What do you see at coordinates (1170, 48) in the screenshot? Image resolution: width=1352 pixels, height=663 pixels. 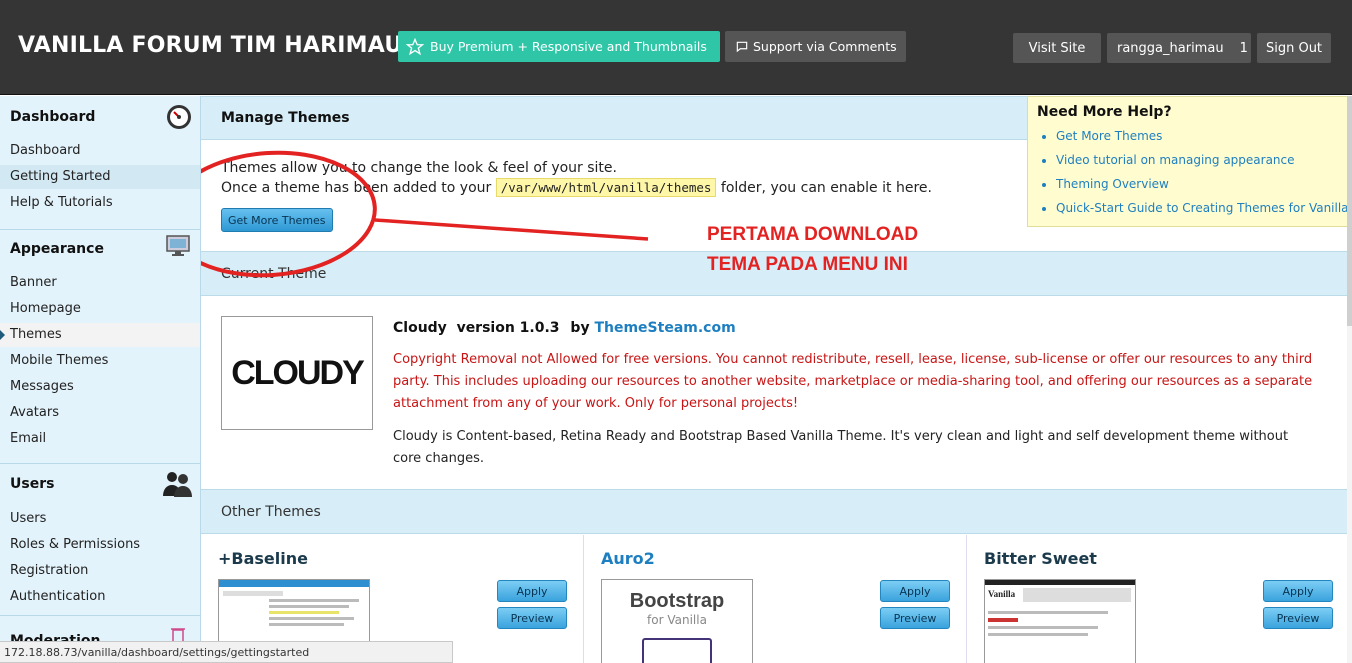 I see `username: rangga_harimau` at bounding box center [1170, 48].